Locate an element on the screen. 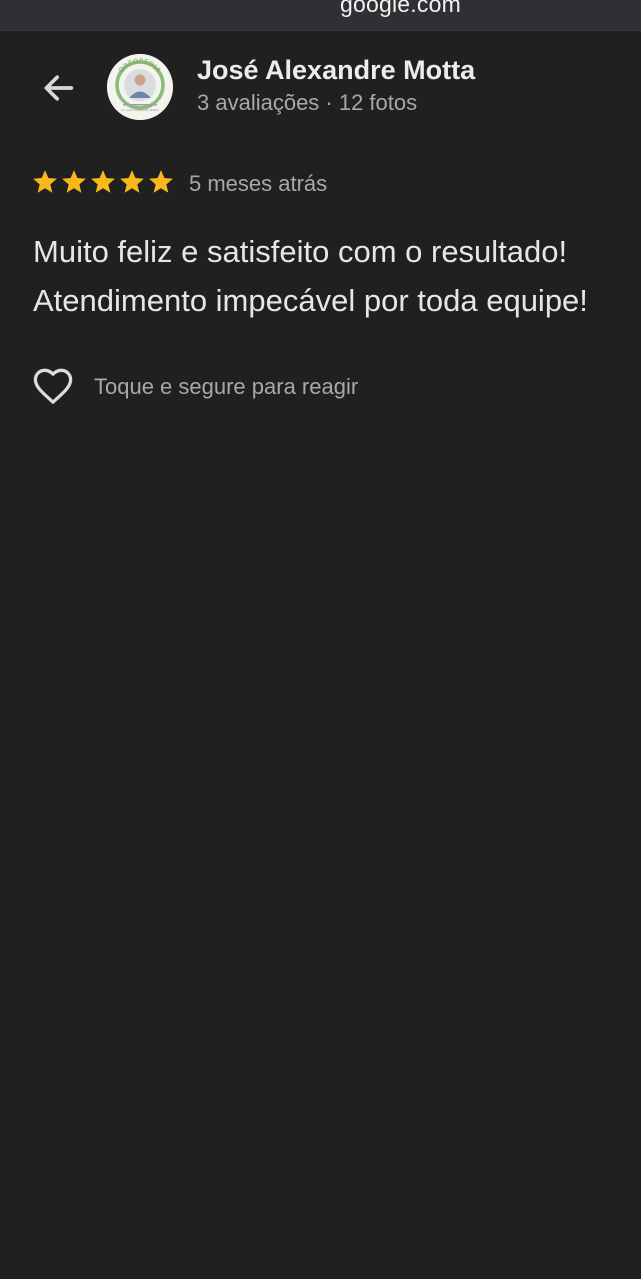  arrow-left-icon is located at coordinates (59, 88).